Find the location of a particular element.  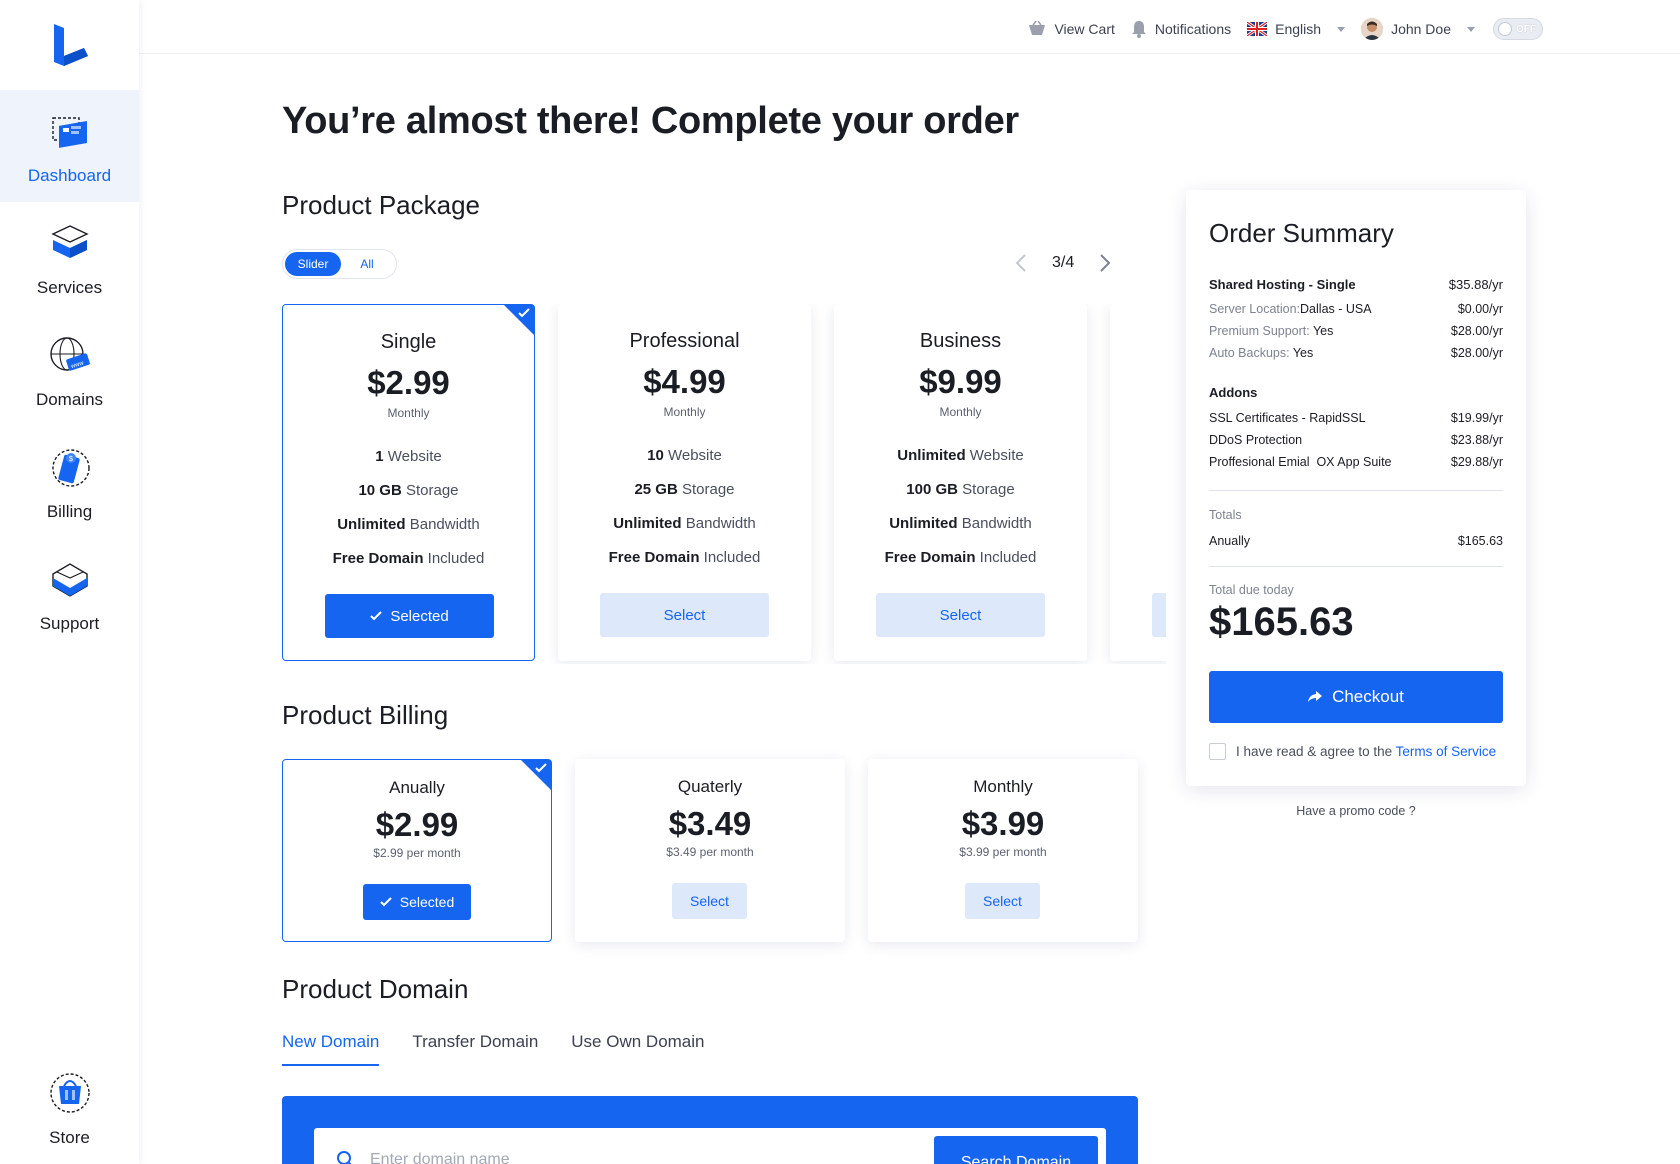

sidebar-item-label: Dashboard is located at coordinates (69, 175).